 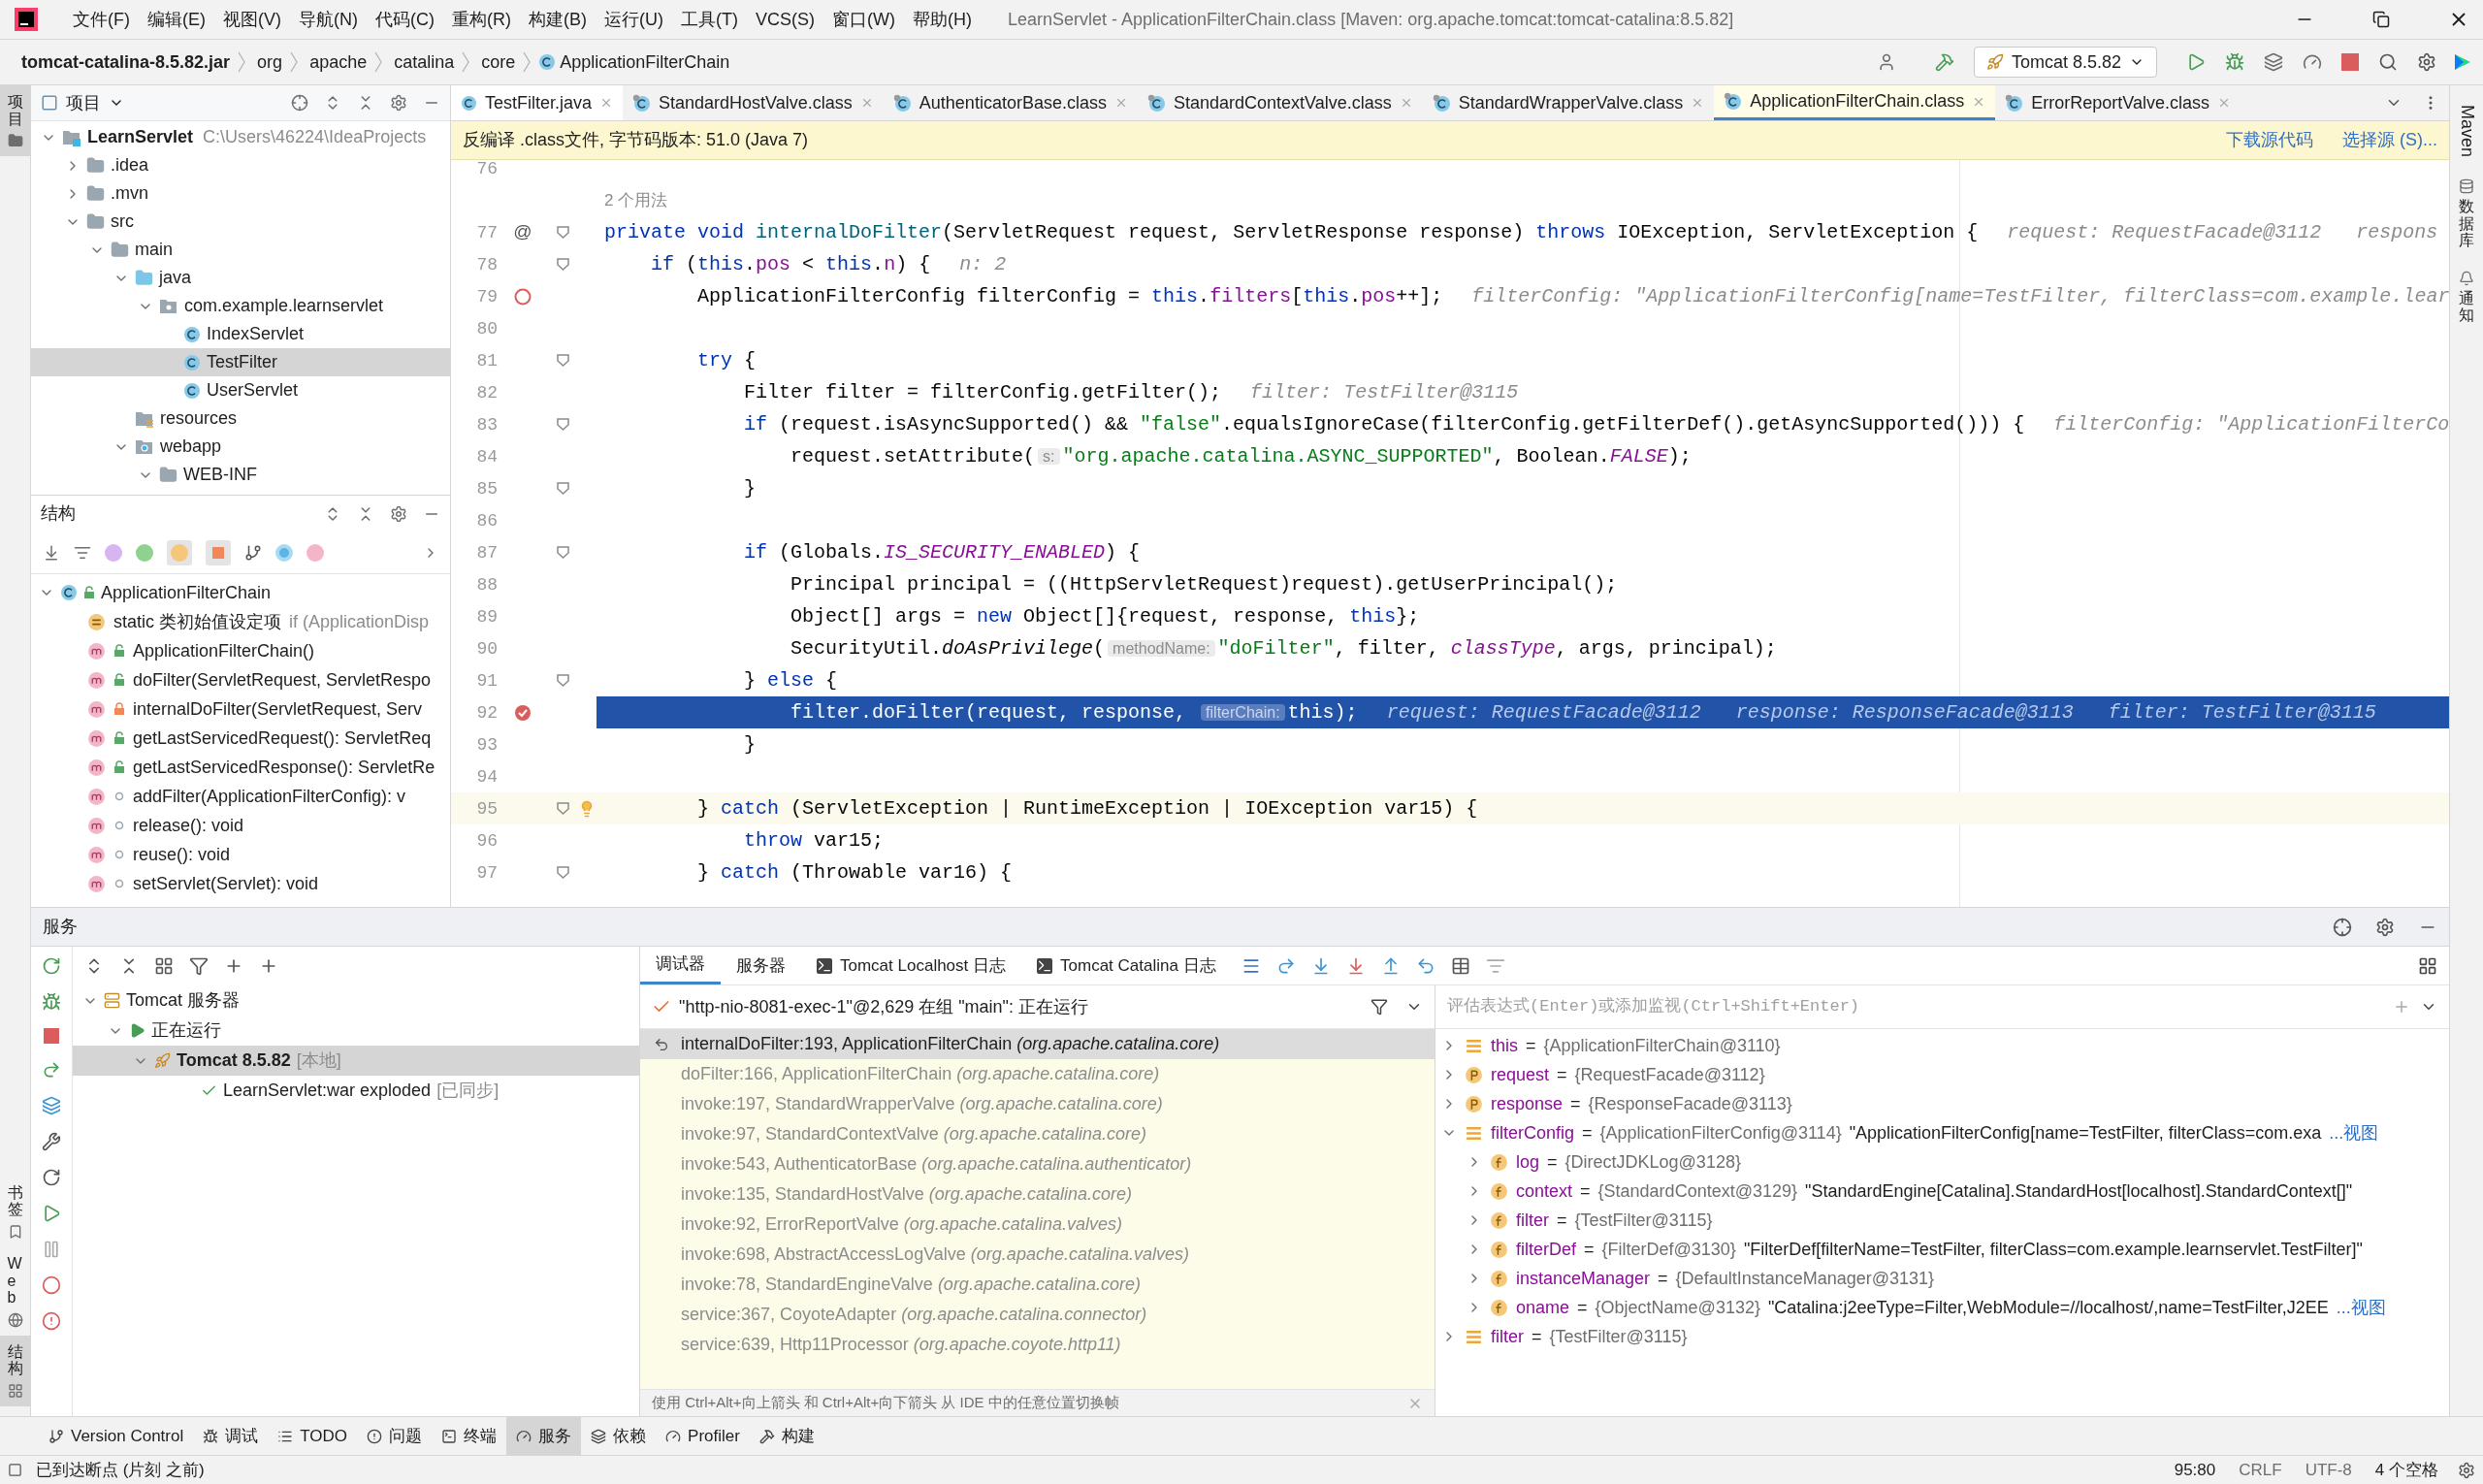 I want to click on search-icon, so click(x=2388, y=62).